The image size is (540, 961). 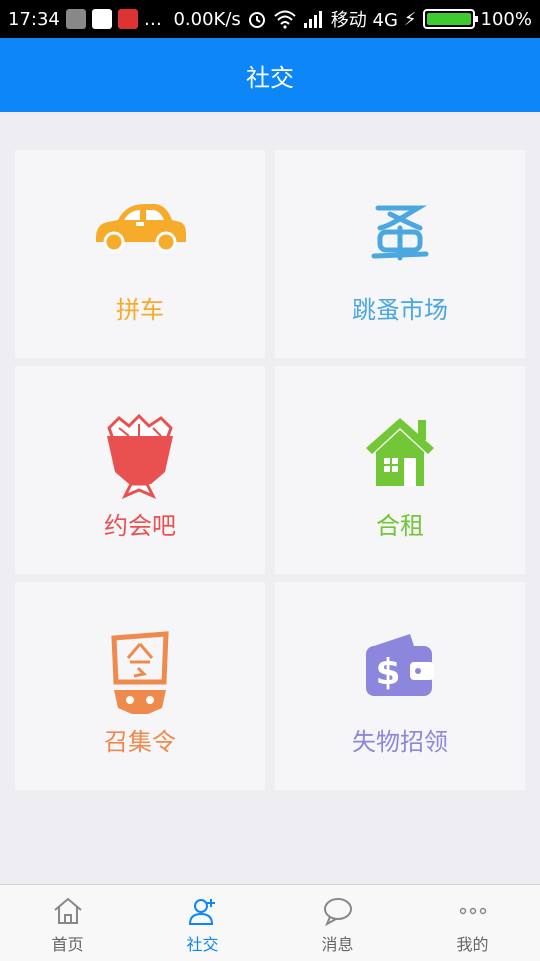 What do you see at coordinates (400, 742) in the screenshot?
I see `tile-label-lost-found: 失物招领` at bounding box center [400, 742].